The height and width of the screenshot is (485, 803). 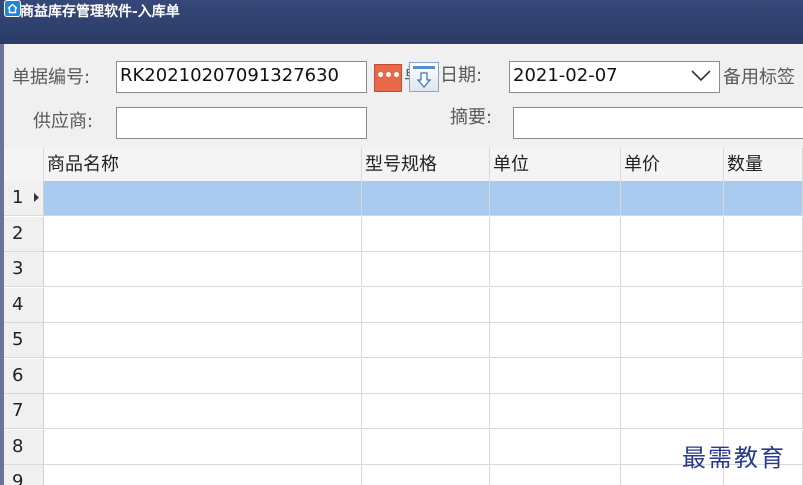 What do you see at coordinates (24, 375) in the screenshot?
I see `row-number: 6` at bounding box center [24, 375].